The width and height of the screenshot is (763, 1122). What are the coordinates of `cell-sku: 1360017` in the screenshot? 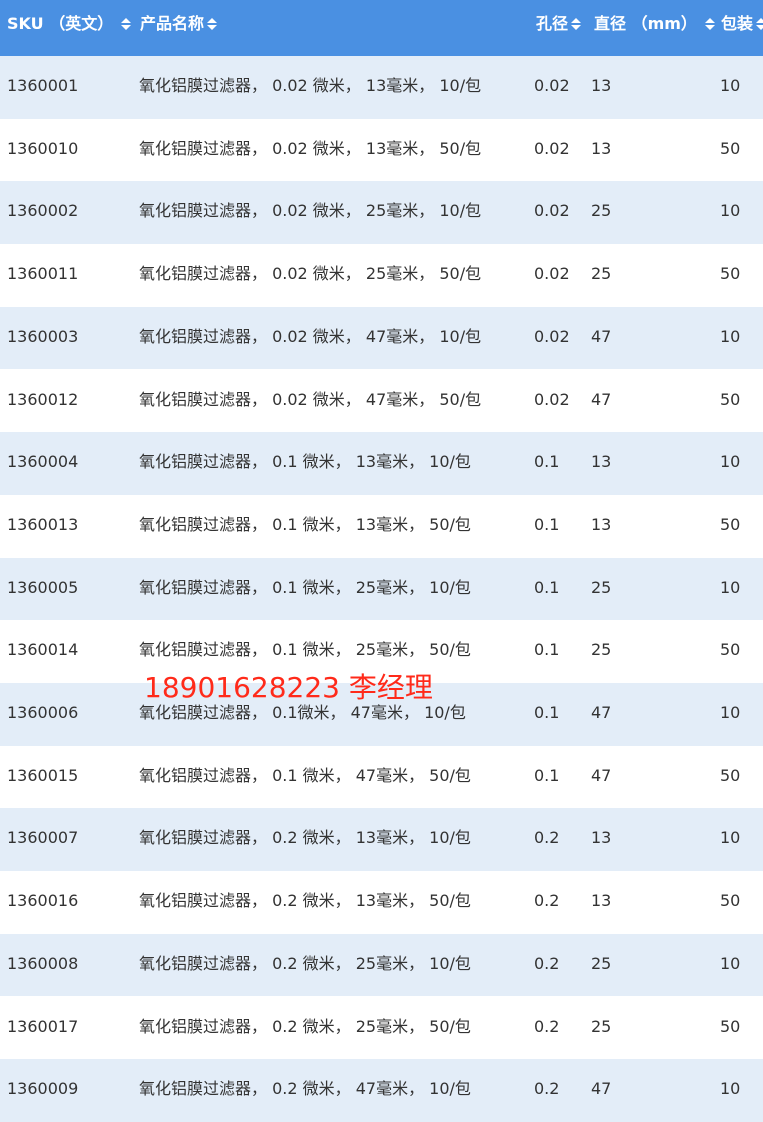 It's located at (43, 1026).